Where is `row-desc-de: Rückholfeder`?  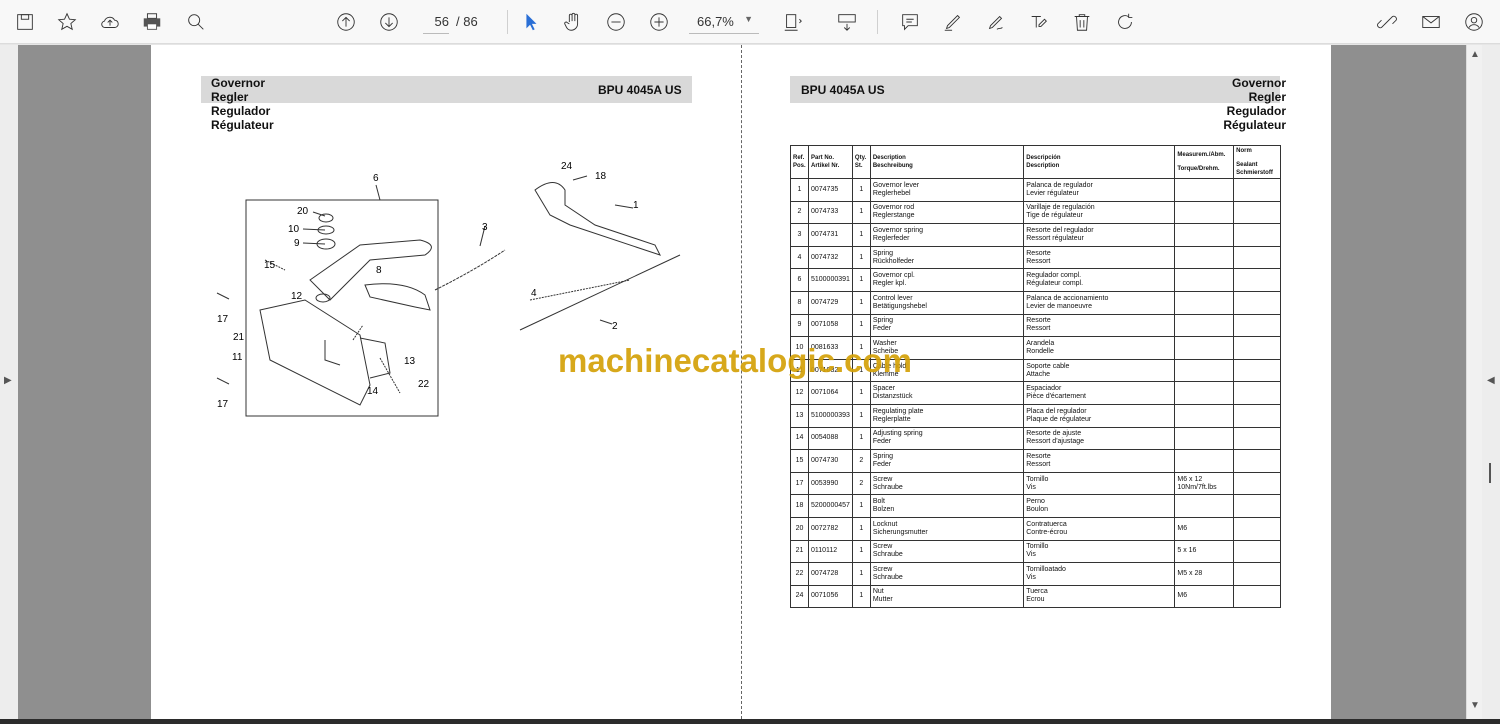 row-desc-de: Rückholfeder is located at coordinates (893, 261).